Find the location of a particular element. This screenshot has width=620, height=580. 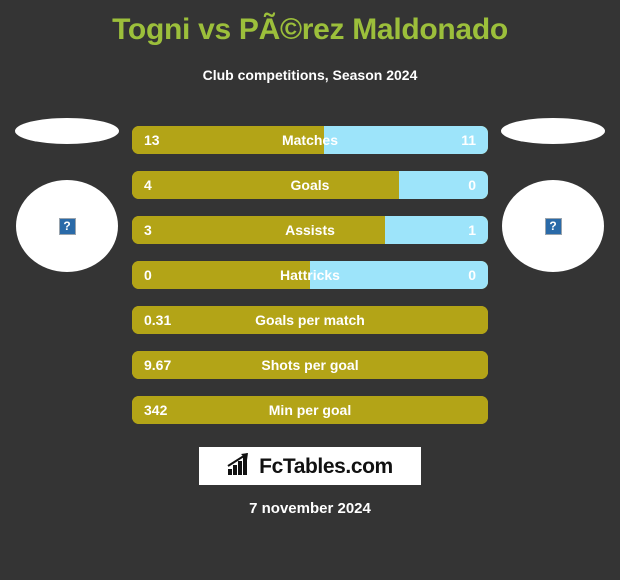

player-away: ? is located at coordinates (553, 195).